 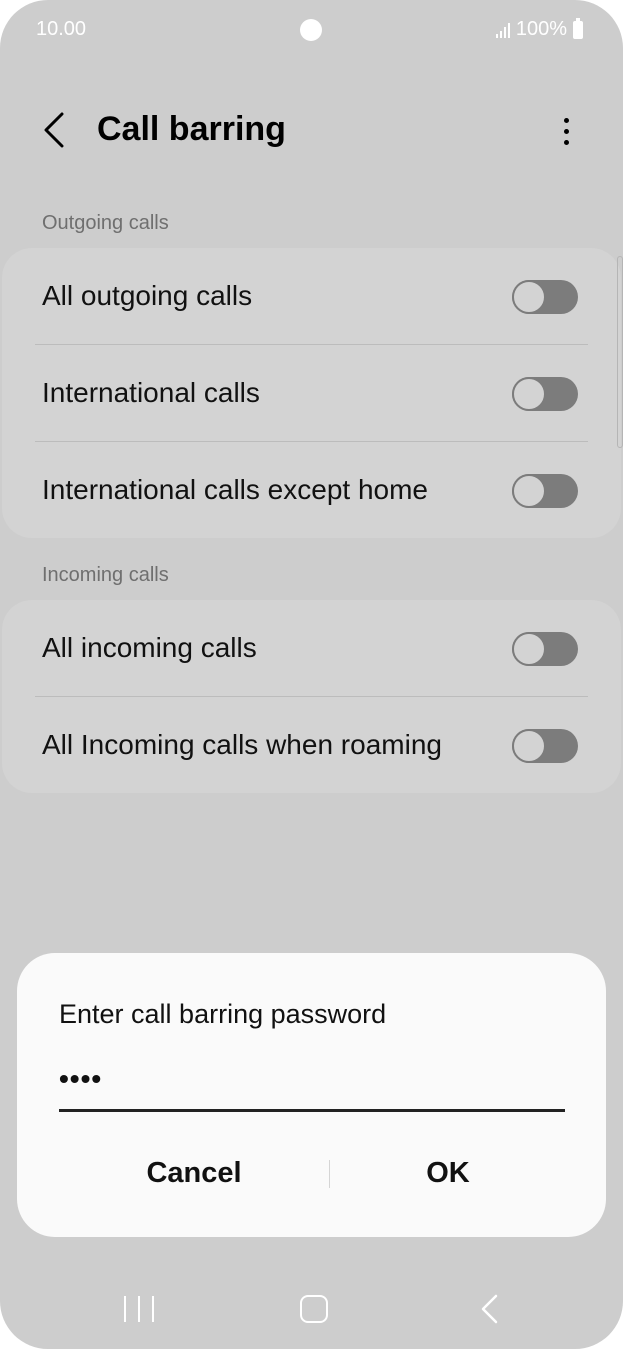 I want to click on navigation-bar, so click(x=311, y=1309).